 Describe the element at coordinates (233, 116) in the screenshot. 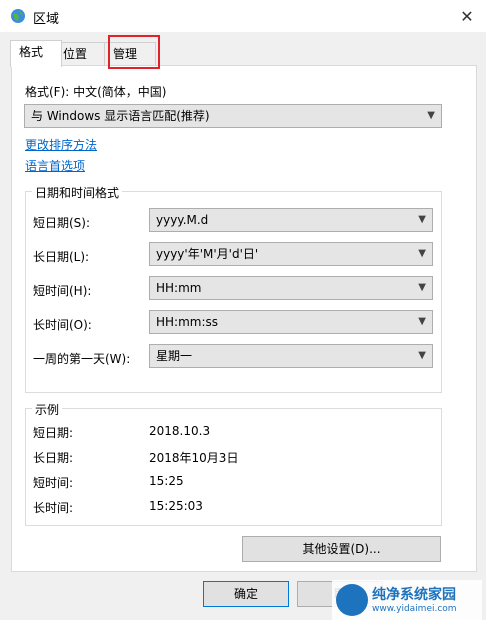

I see `format-combo: 与 Windows 显示语言匹配(推荐) ▼` at that location.